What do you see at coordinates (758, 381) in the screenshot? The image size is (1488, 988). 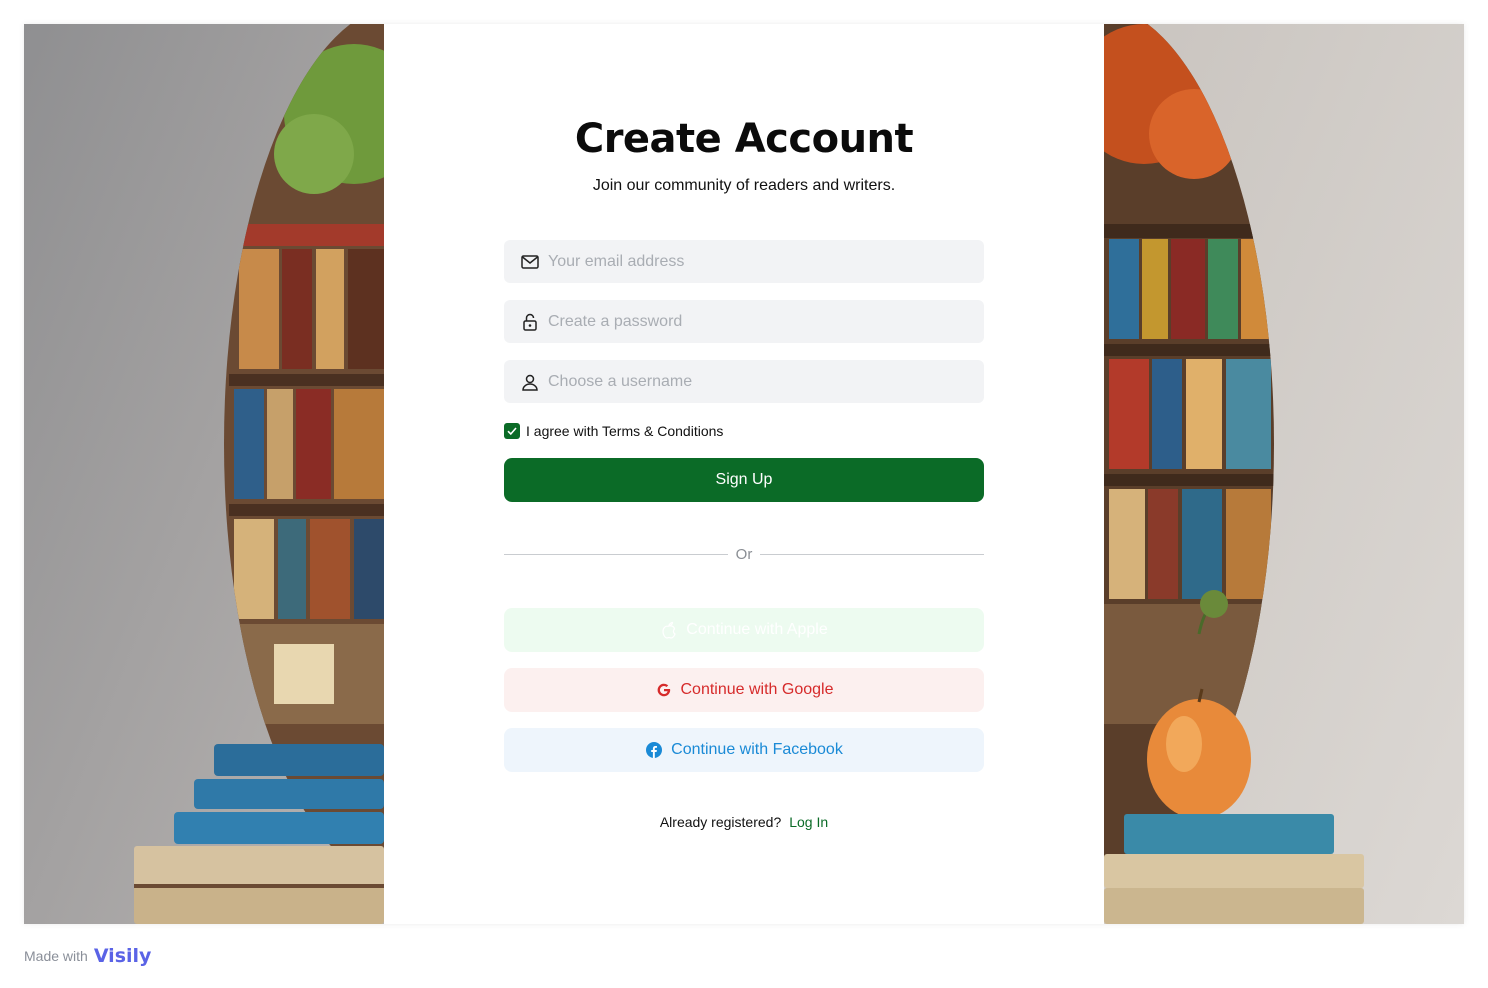 I see `username-input` at bounding box center [758, 381].